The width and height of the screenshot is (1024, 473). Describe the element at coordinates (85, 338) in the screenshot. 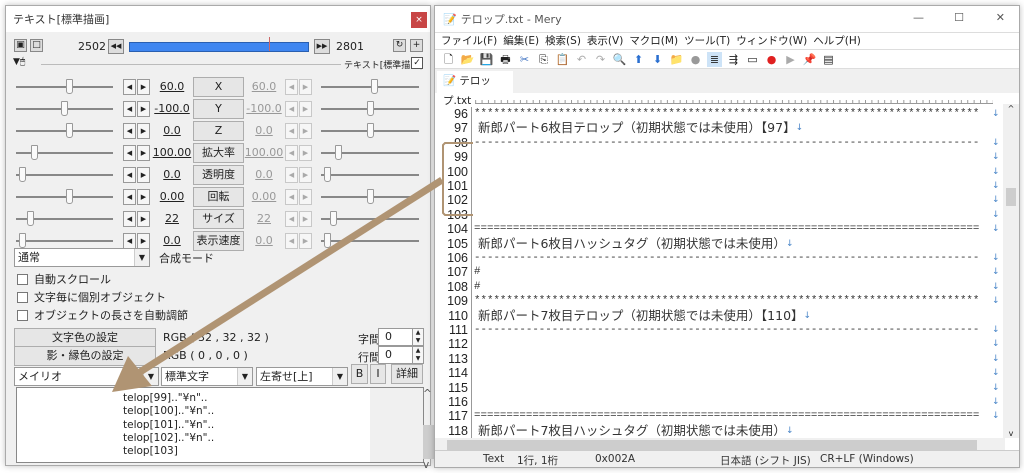

I see `text-color-button: 文字色の設定` at that location.